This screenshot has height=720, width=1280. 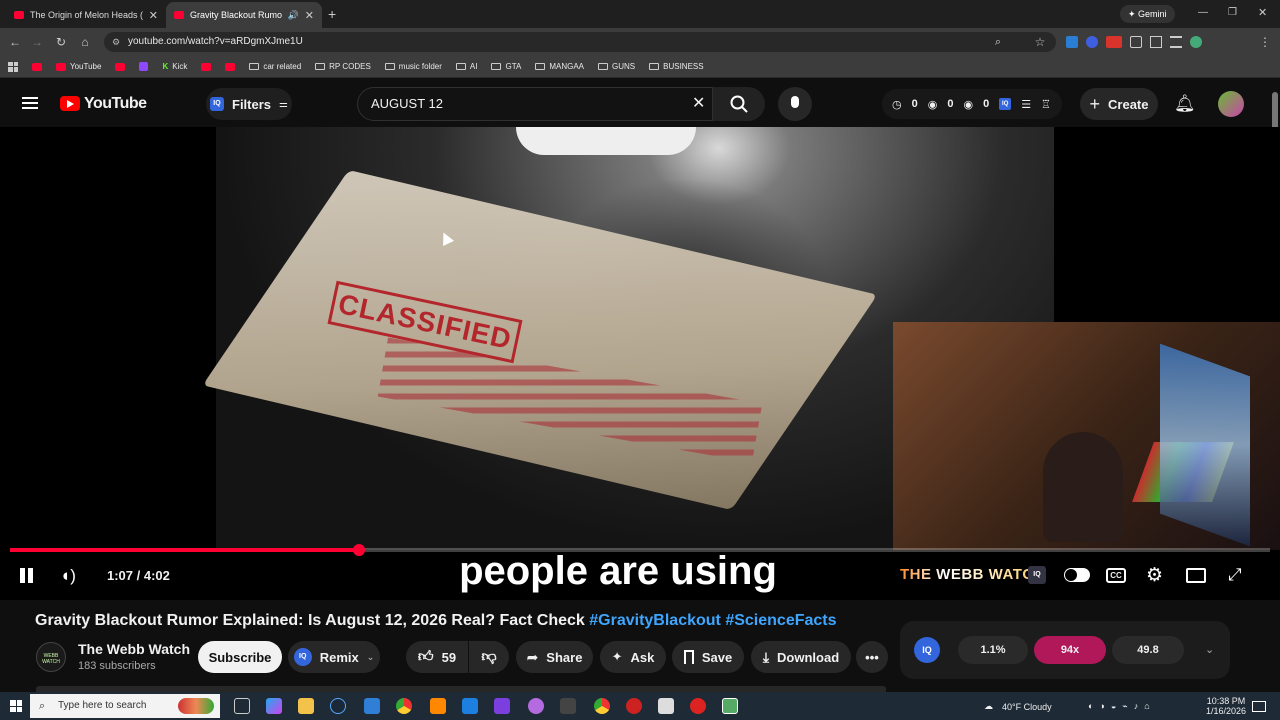 What do you see at coordinates (37, 42) in the screenshot?
I see `forward-icon: →` at bounding box center [37, 42].